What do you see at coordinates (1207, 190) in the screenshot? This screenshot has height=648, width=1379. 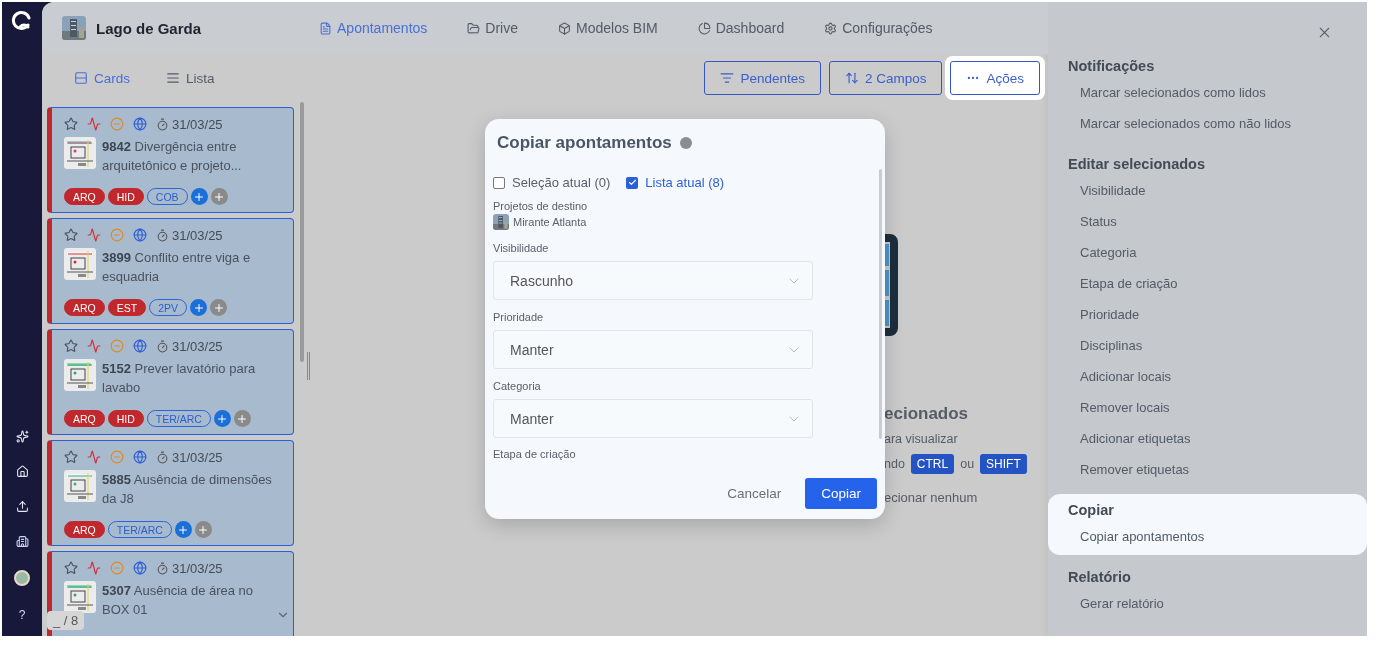 I see `menu-item: Visibilidade` at bounding box center [1207, 190].